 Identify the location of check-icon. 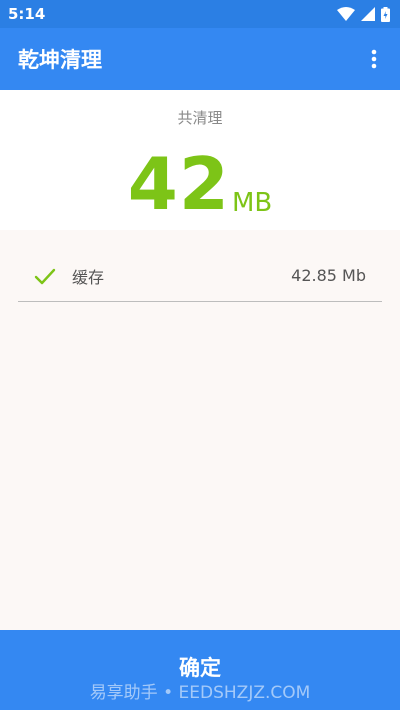
(45, 276).